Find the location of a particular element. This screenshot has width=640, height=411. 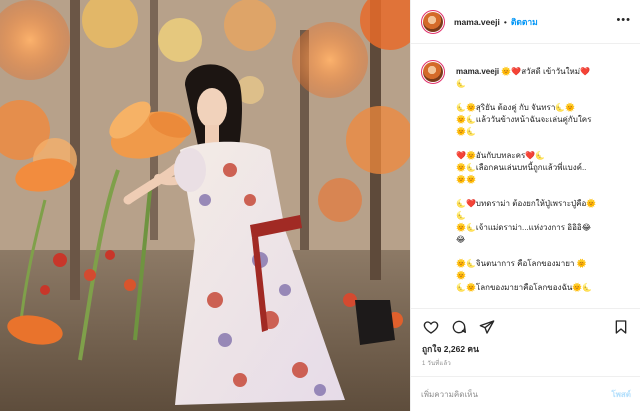

caption-avatar is located at coordinates (433, 72).